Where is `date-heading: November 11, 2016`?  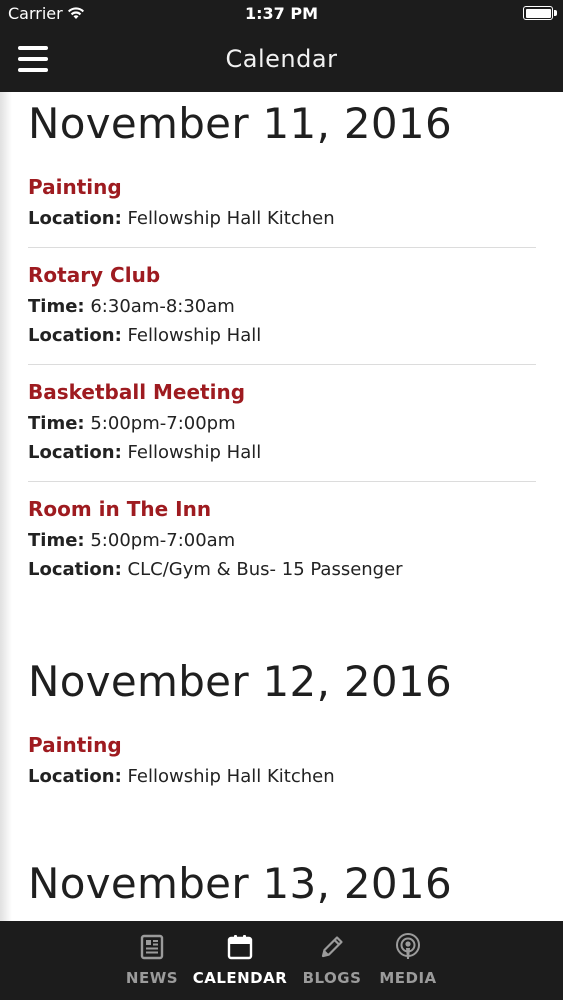 date-heading: November 11, 2016 is located at coordinates (240, 123).